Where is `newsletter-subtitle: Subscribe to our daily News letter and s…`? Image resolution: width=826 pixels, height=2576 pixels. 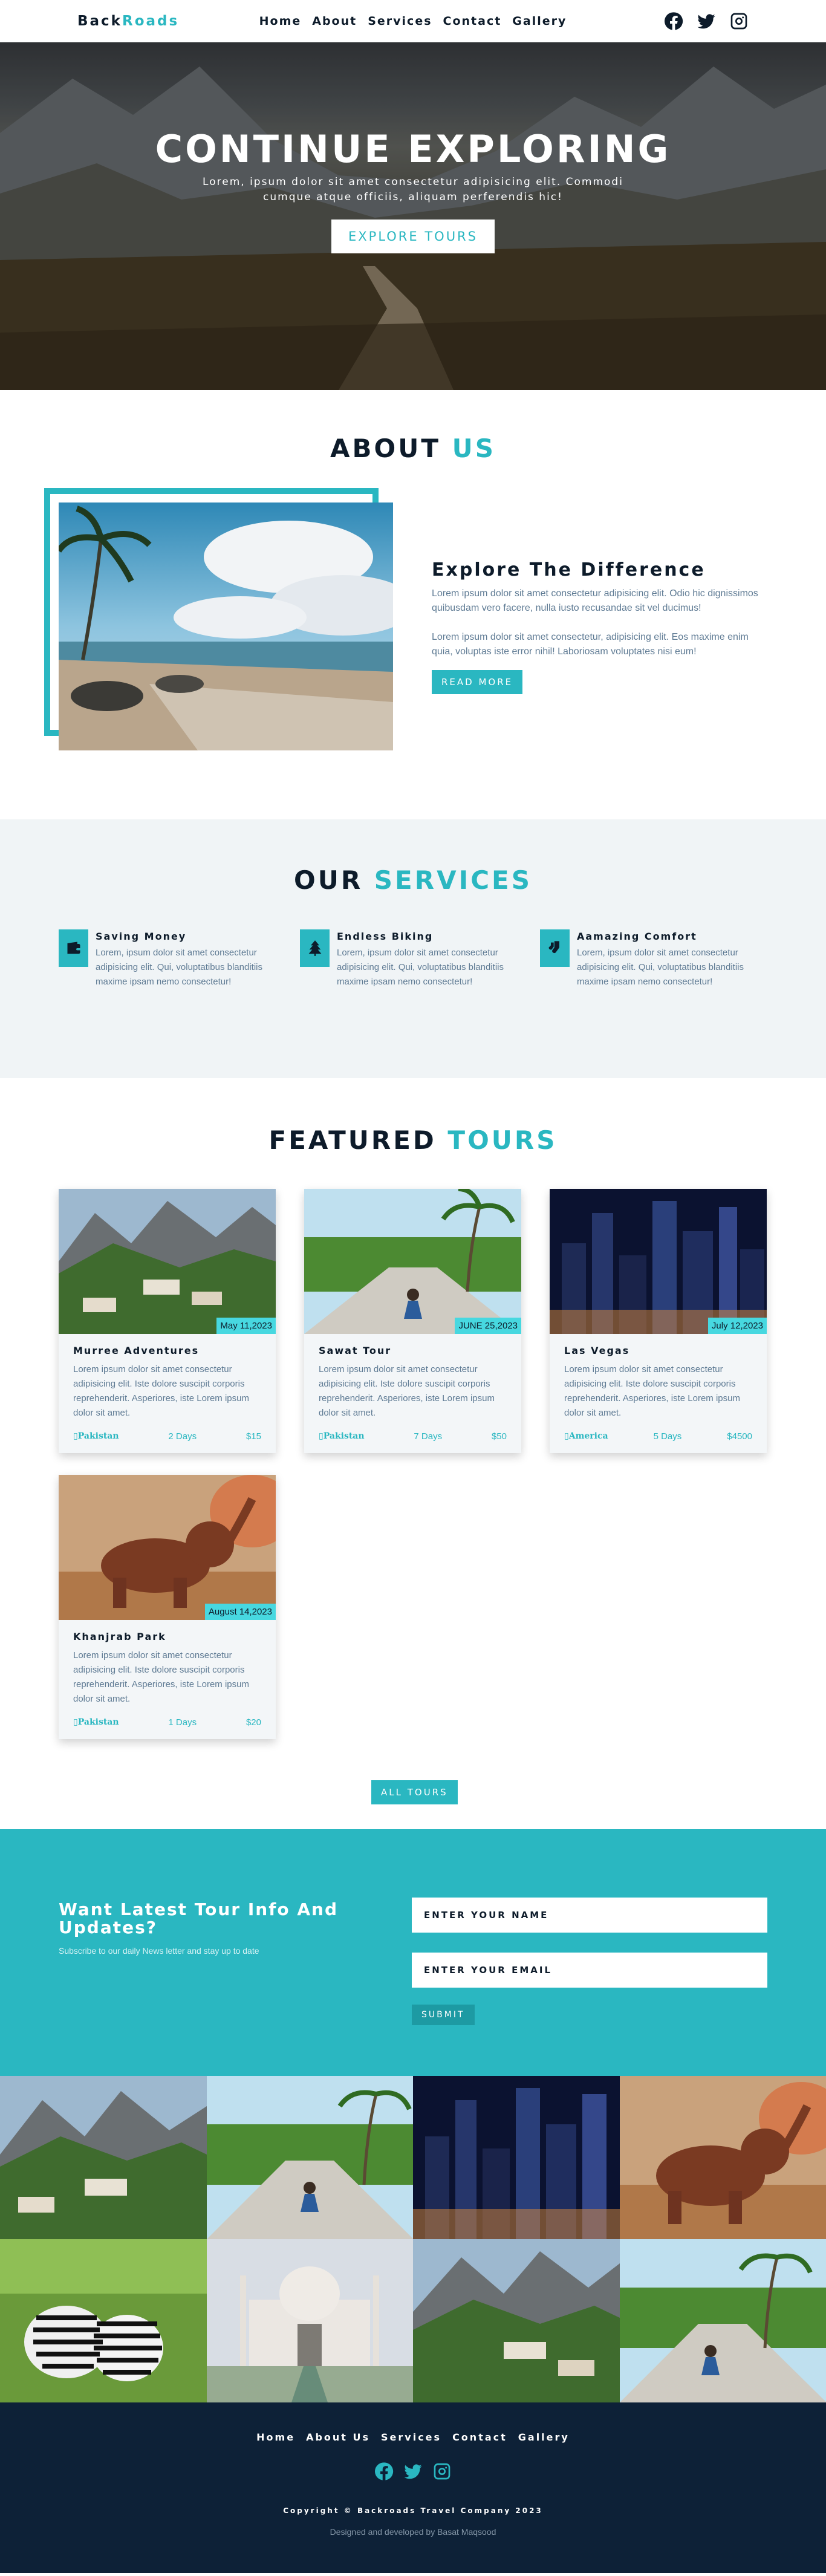 newsletter-subtitle: Subscribe to our daily News letter and s… is located at coordinates (159, 1951).